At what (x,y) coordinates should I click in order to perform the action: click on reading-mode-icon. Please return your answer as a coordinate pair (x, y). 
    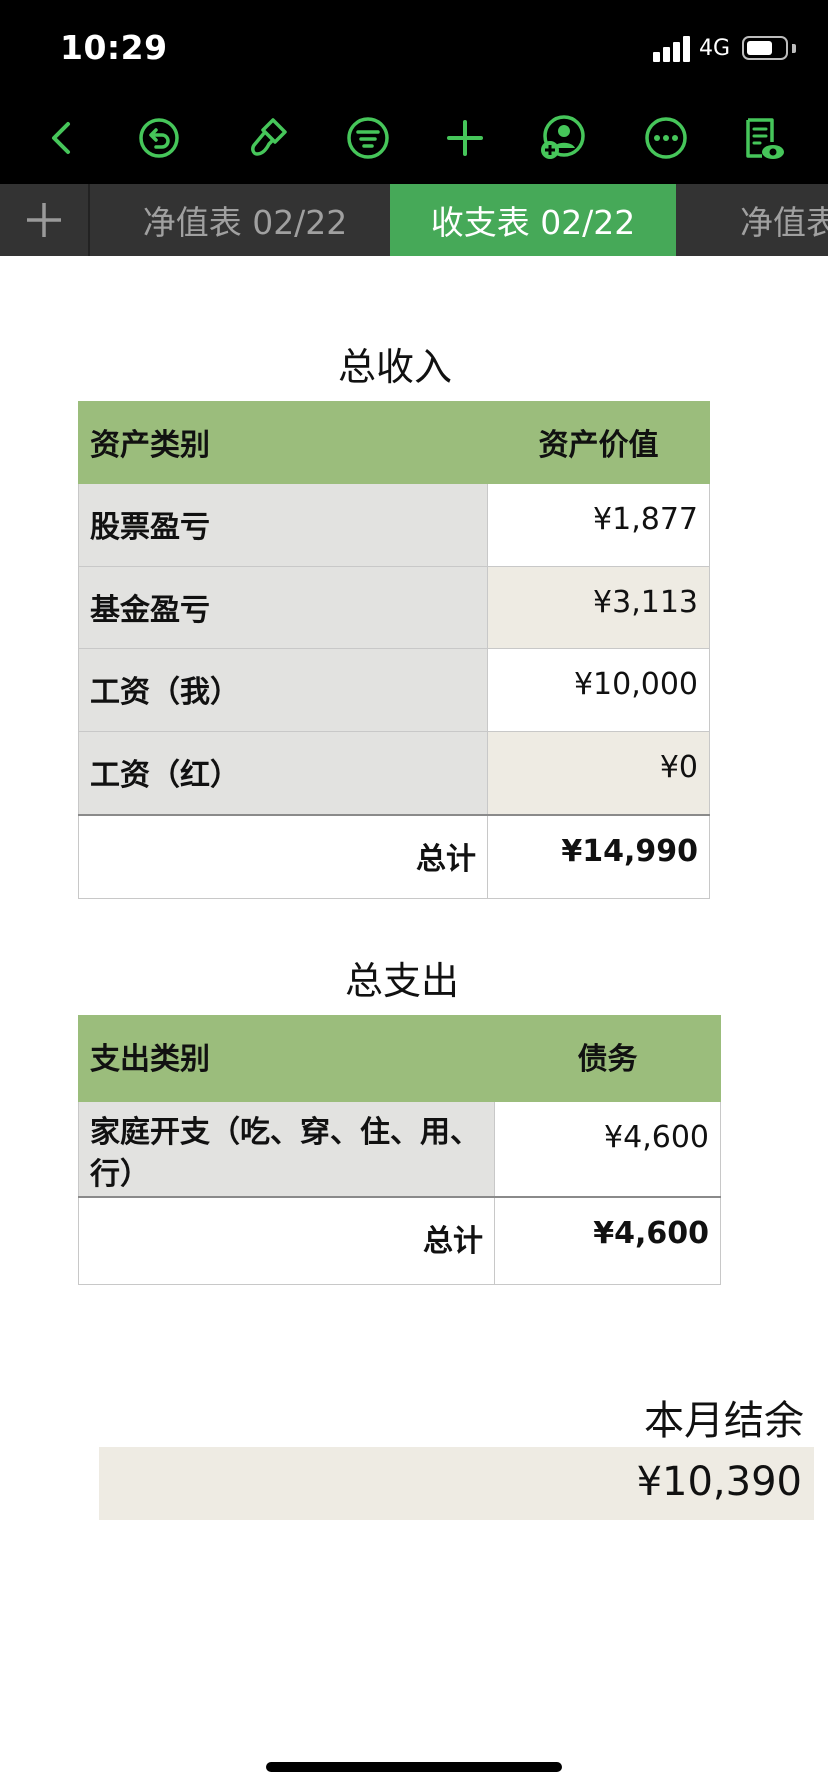
    Looking at the image, I should click on (762, 138).